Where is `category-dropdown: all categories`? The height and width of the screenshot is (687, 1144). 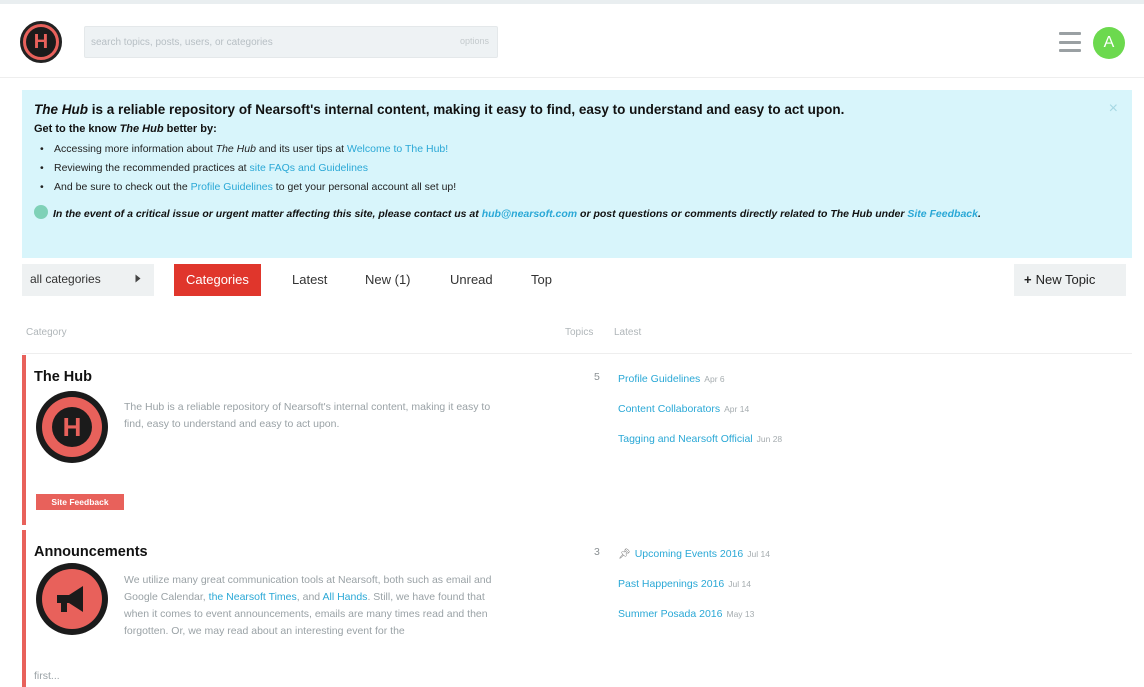
category-dropdown: all categories is located at coordinates (88, 280).